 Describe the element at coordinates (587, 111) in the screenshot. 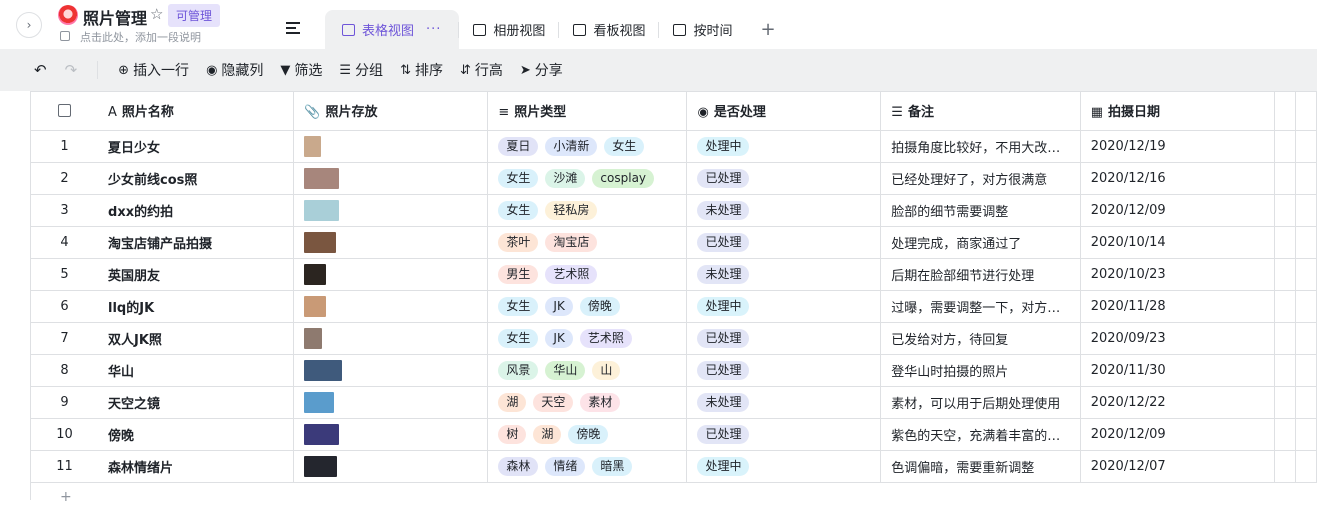

I see `column-header: ≡ 照片类型` at that location.